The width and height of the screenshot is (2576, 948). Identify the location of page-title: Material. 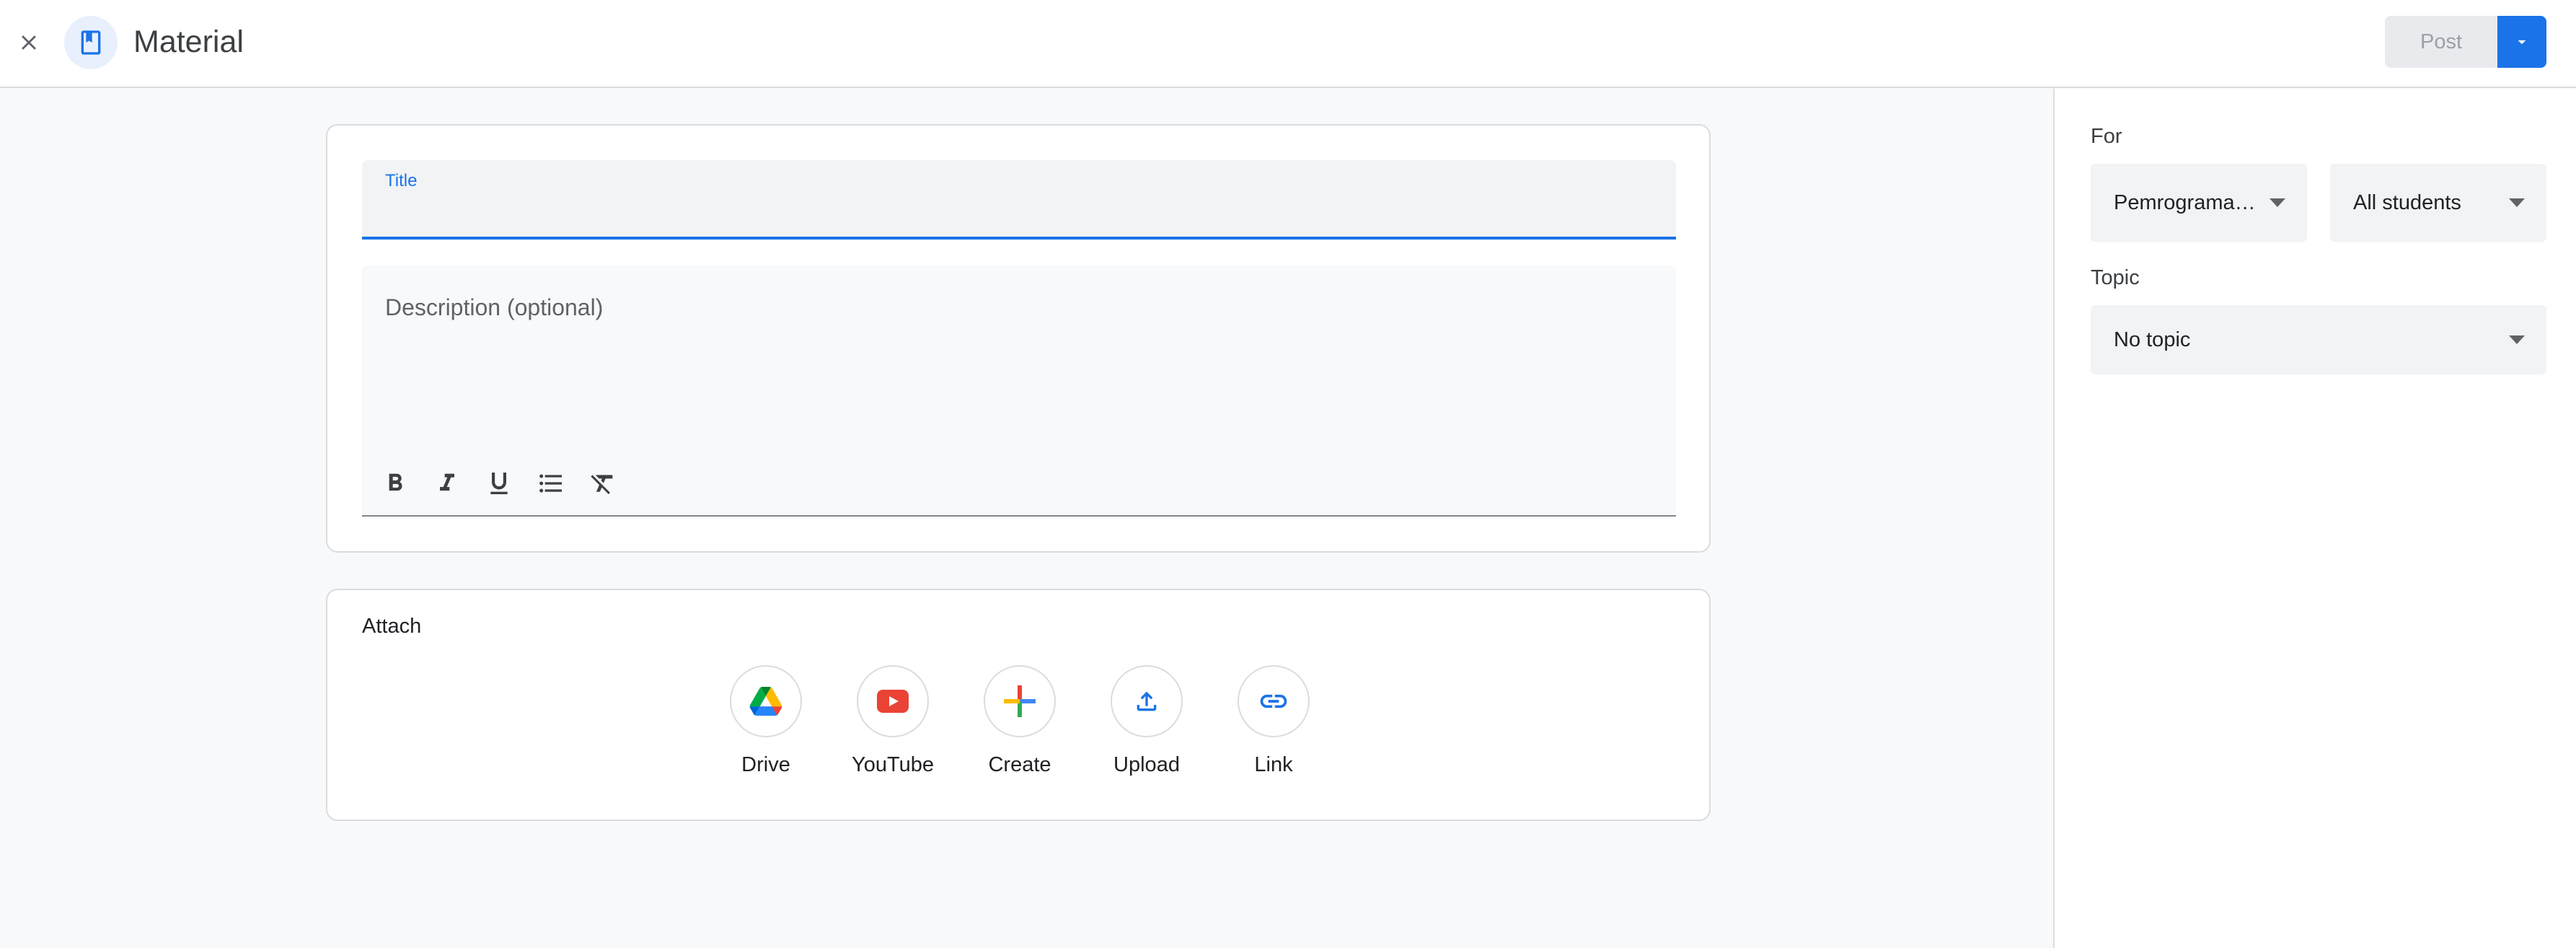
(188, 42).